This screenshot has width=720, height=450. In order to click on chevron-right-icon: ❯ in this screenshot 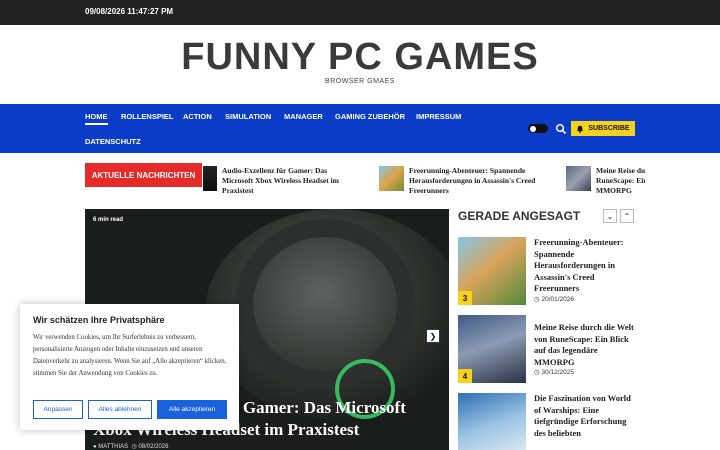, I will do `click(433, 336)`.